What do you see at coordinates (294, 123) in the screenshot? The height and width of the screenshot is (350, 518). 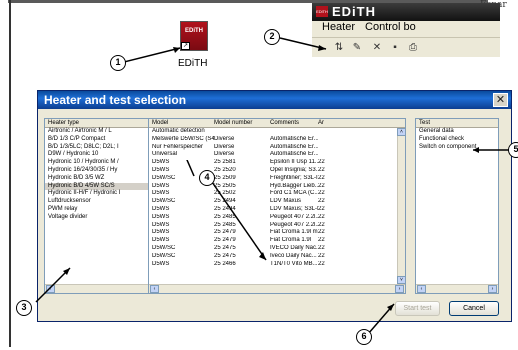 I see `col-comments: Comments` at bounding box center [294, 123].